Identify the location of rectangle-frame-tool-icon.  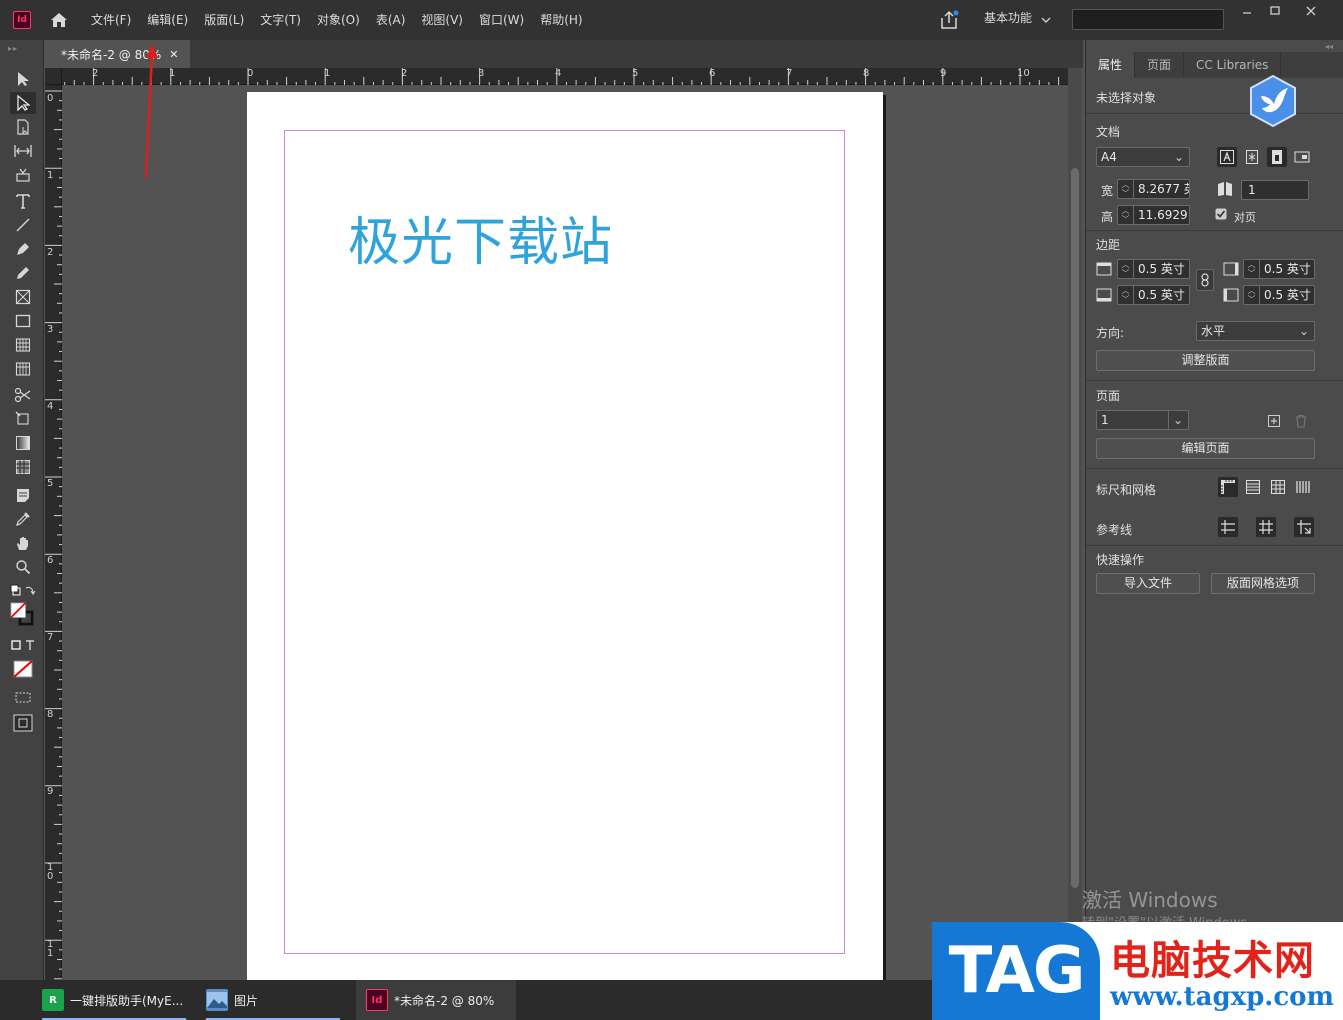
(23, 297).